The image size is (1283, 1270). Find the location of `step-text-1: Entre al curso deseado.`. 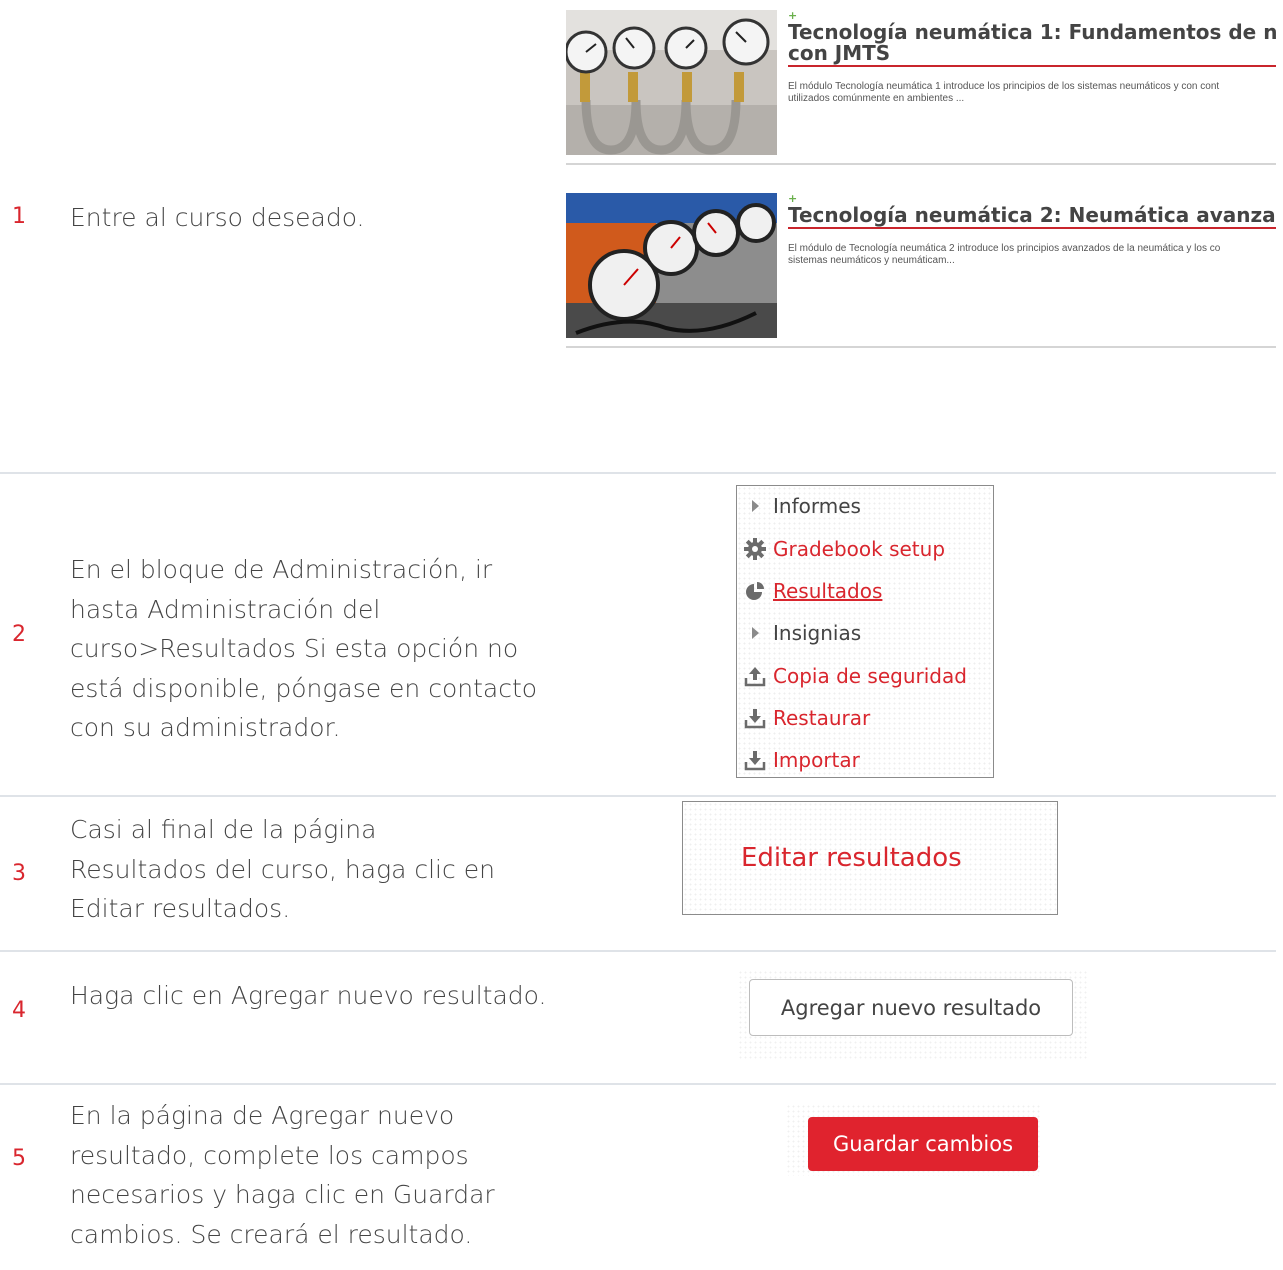

step-text-1: Entre al curso deseado. is located at coordinates (217, 218).